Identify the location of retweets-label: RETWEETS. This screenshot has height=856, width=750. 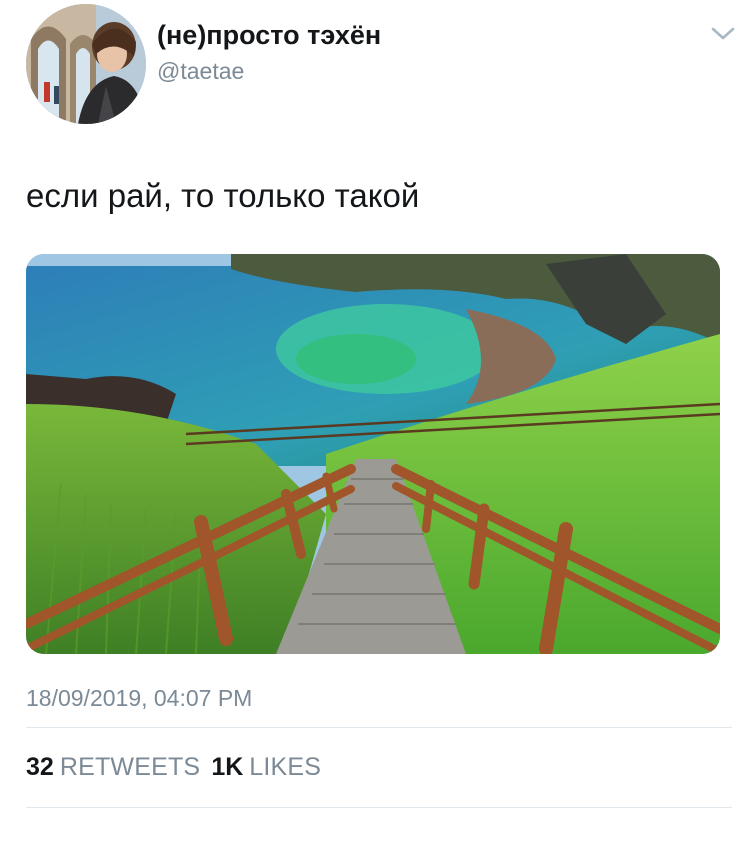
(130, 767).